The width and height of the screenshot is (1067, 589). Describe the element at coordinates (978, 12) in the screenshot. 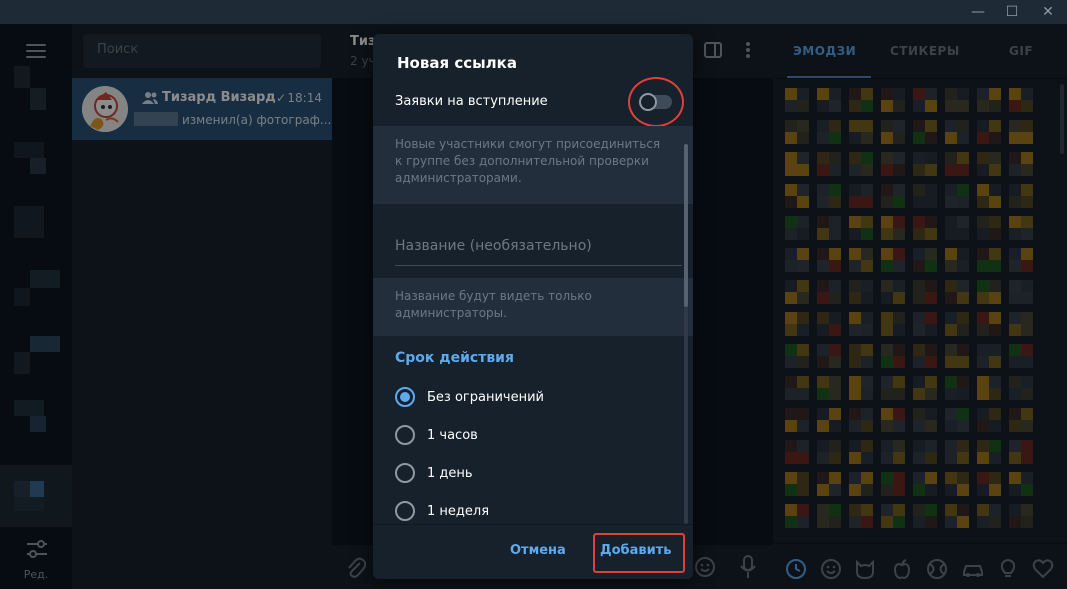

I see `minimize-button: —` at that location.